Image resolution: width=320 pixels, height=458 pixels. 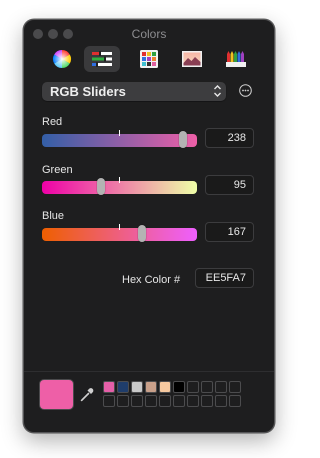 What do you see at coordinates (151, 280) in the screenshot?
I see `hex-color-label: Hex Color #` at bounding box center [151, 280].